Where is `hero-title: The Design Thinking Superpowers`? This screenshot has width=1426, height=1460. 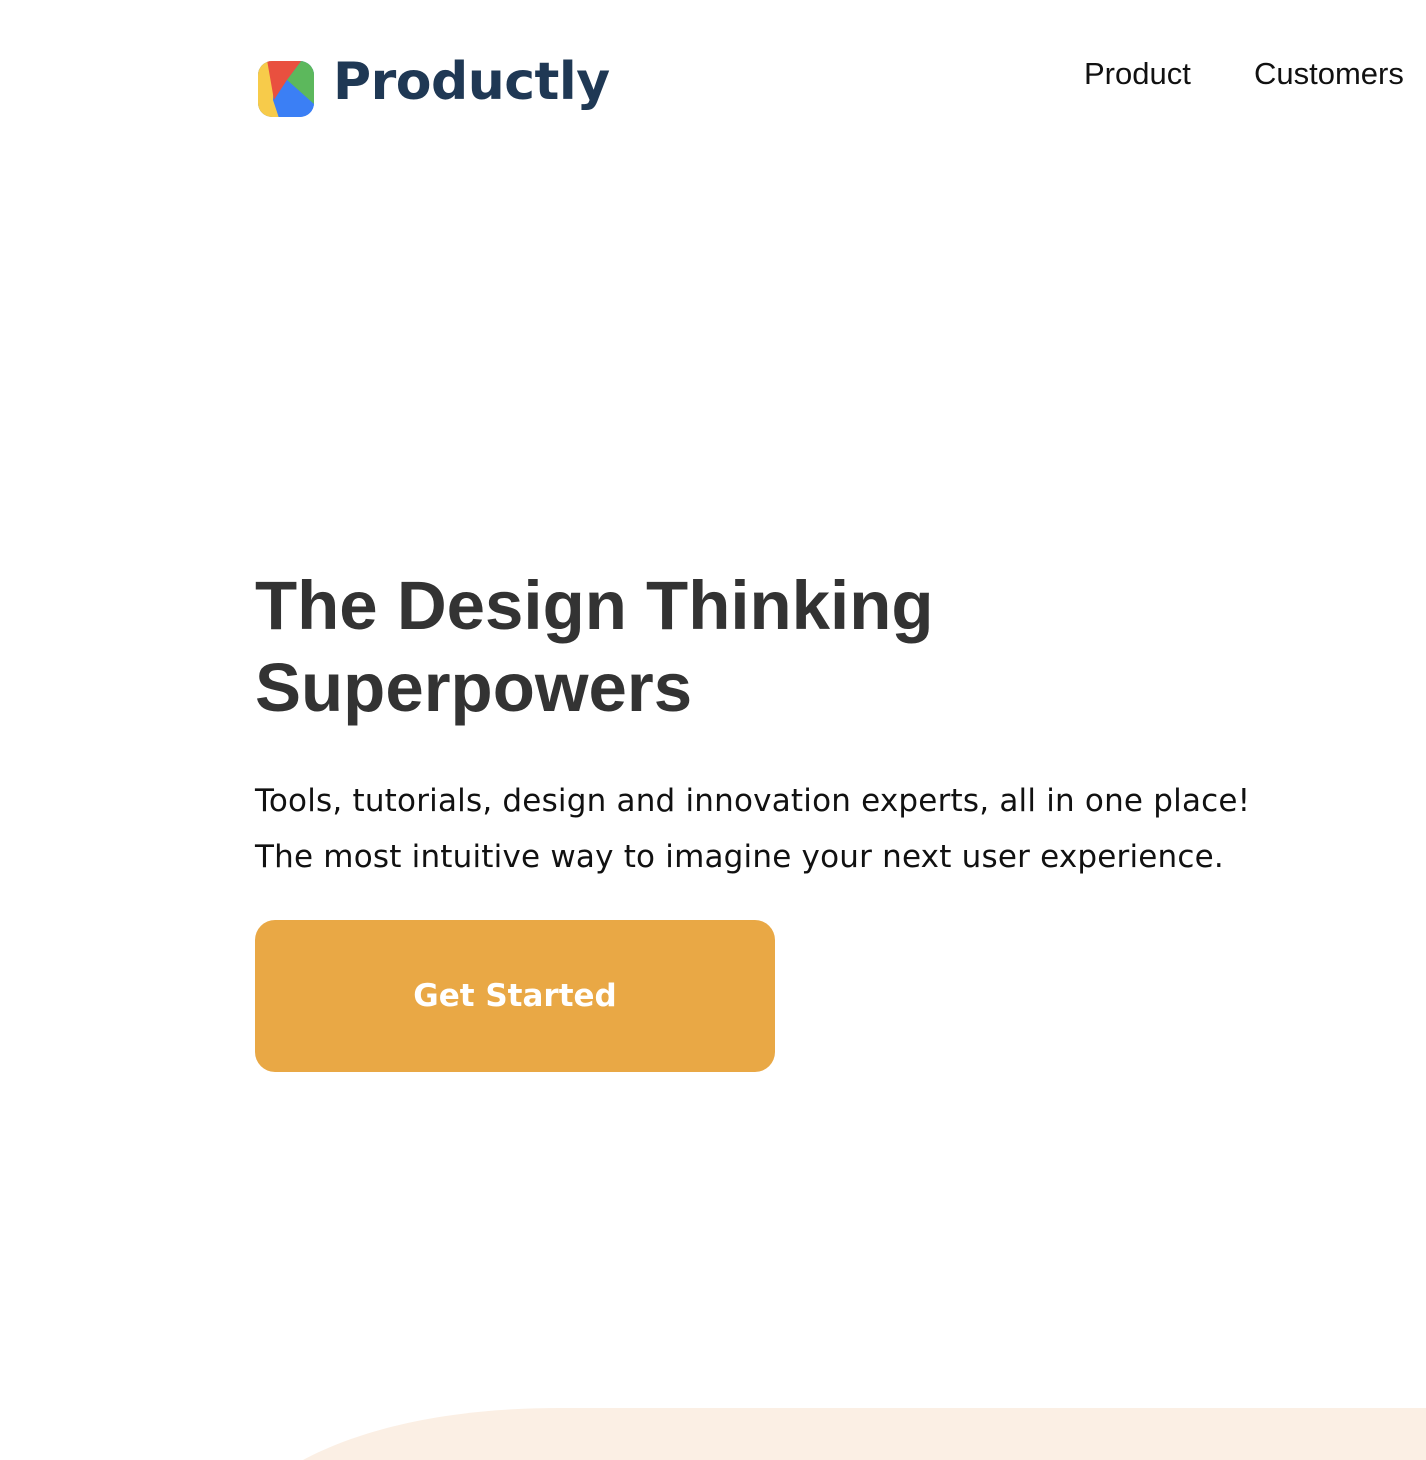
hero-title: The Design Thinking Superpowers is located at coordinates (594, 646).